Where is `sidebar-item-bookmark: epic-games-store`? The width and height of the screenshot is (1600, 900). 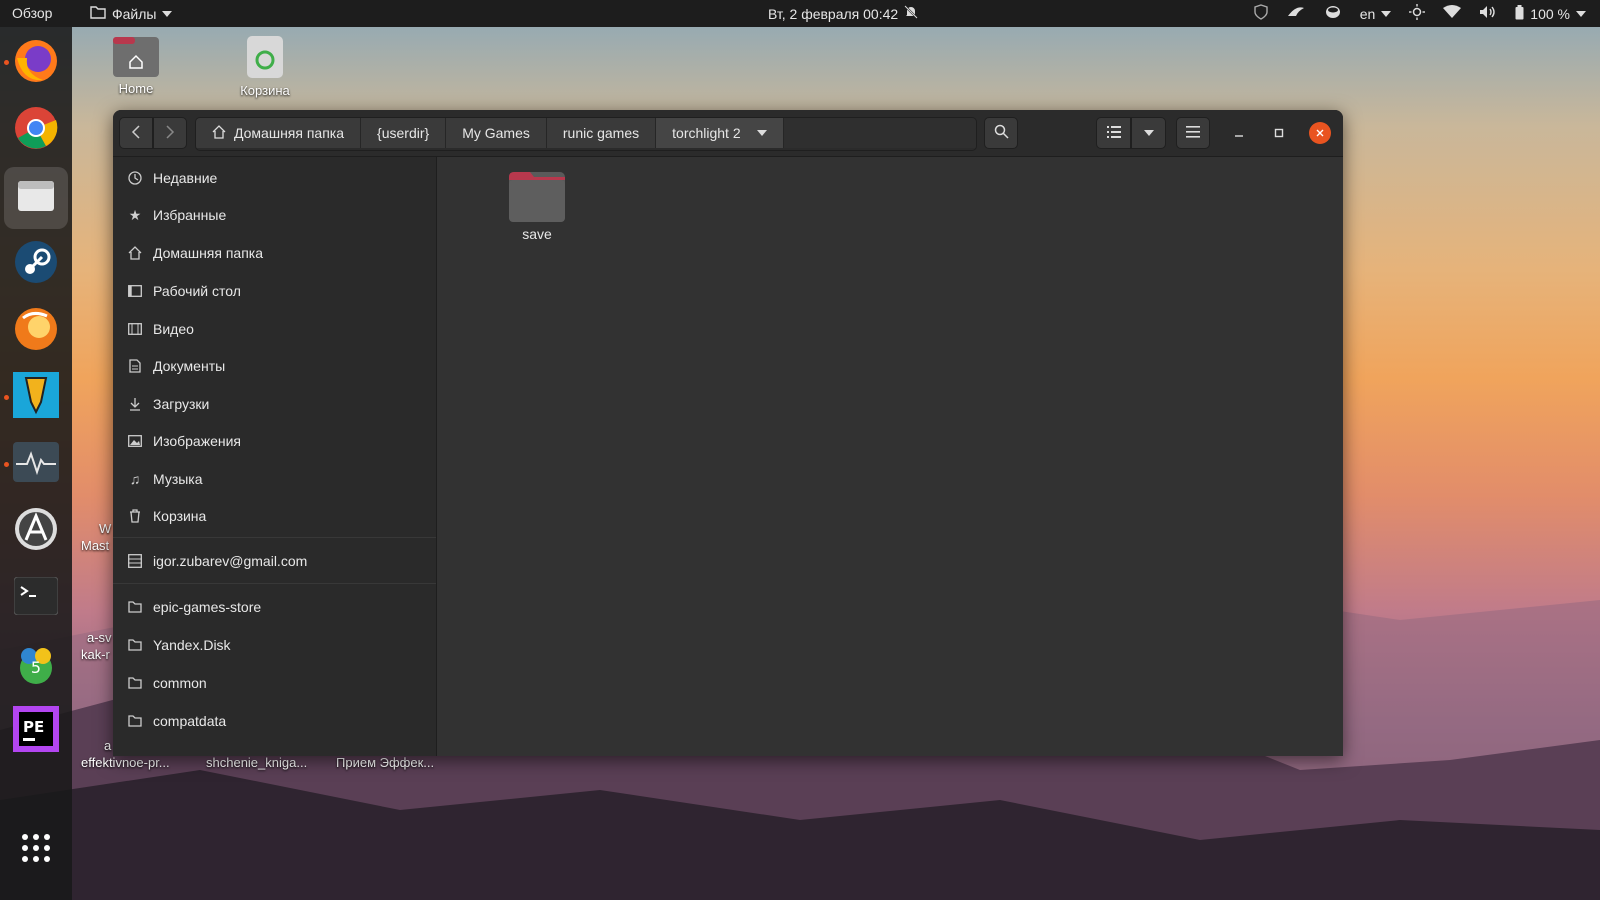
sidebar-item-bookmark: epic-games-store is located at coordinates (274, 607).